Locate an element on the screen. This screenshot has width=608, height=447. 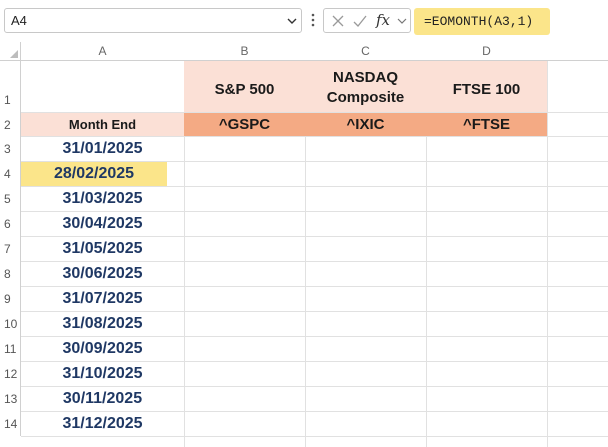
chevron-down-icon is located at coordinates (292, 21).